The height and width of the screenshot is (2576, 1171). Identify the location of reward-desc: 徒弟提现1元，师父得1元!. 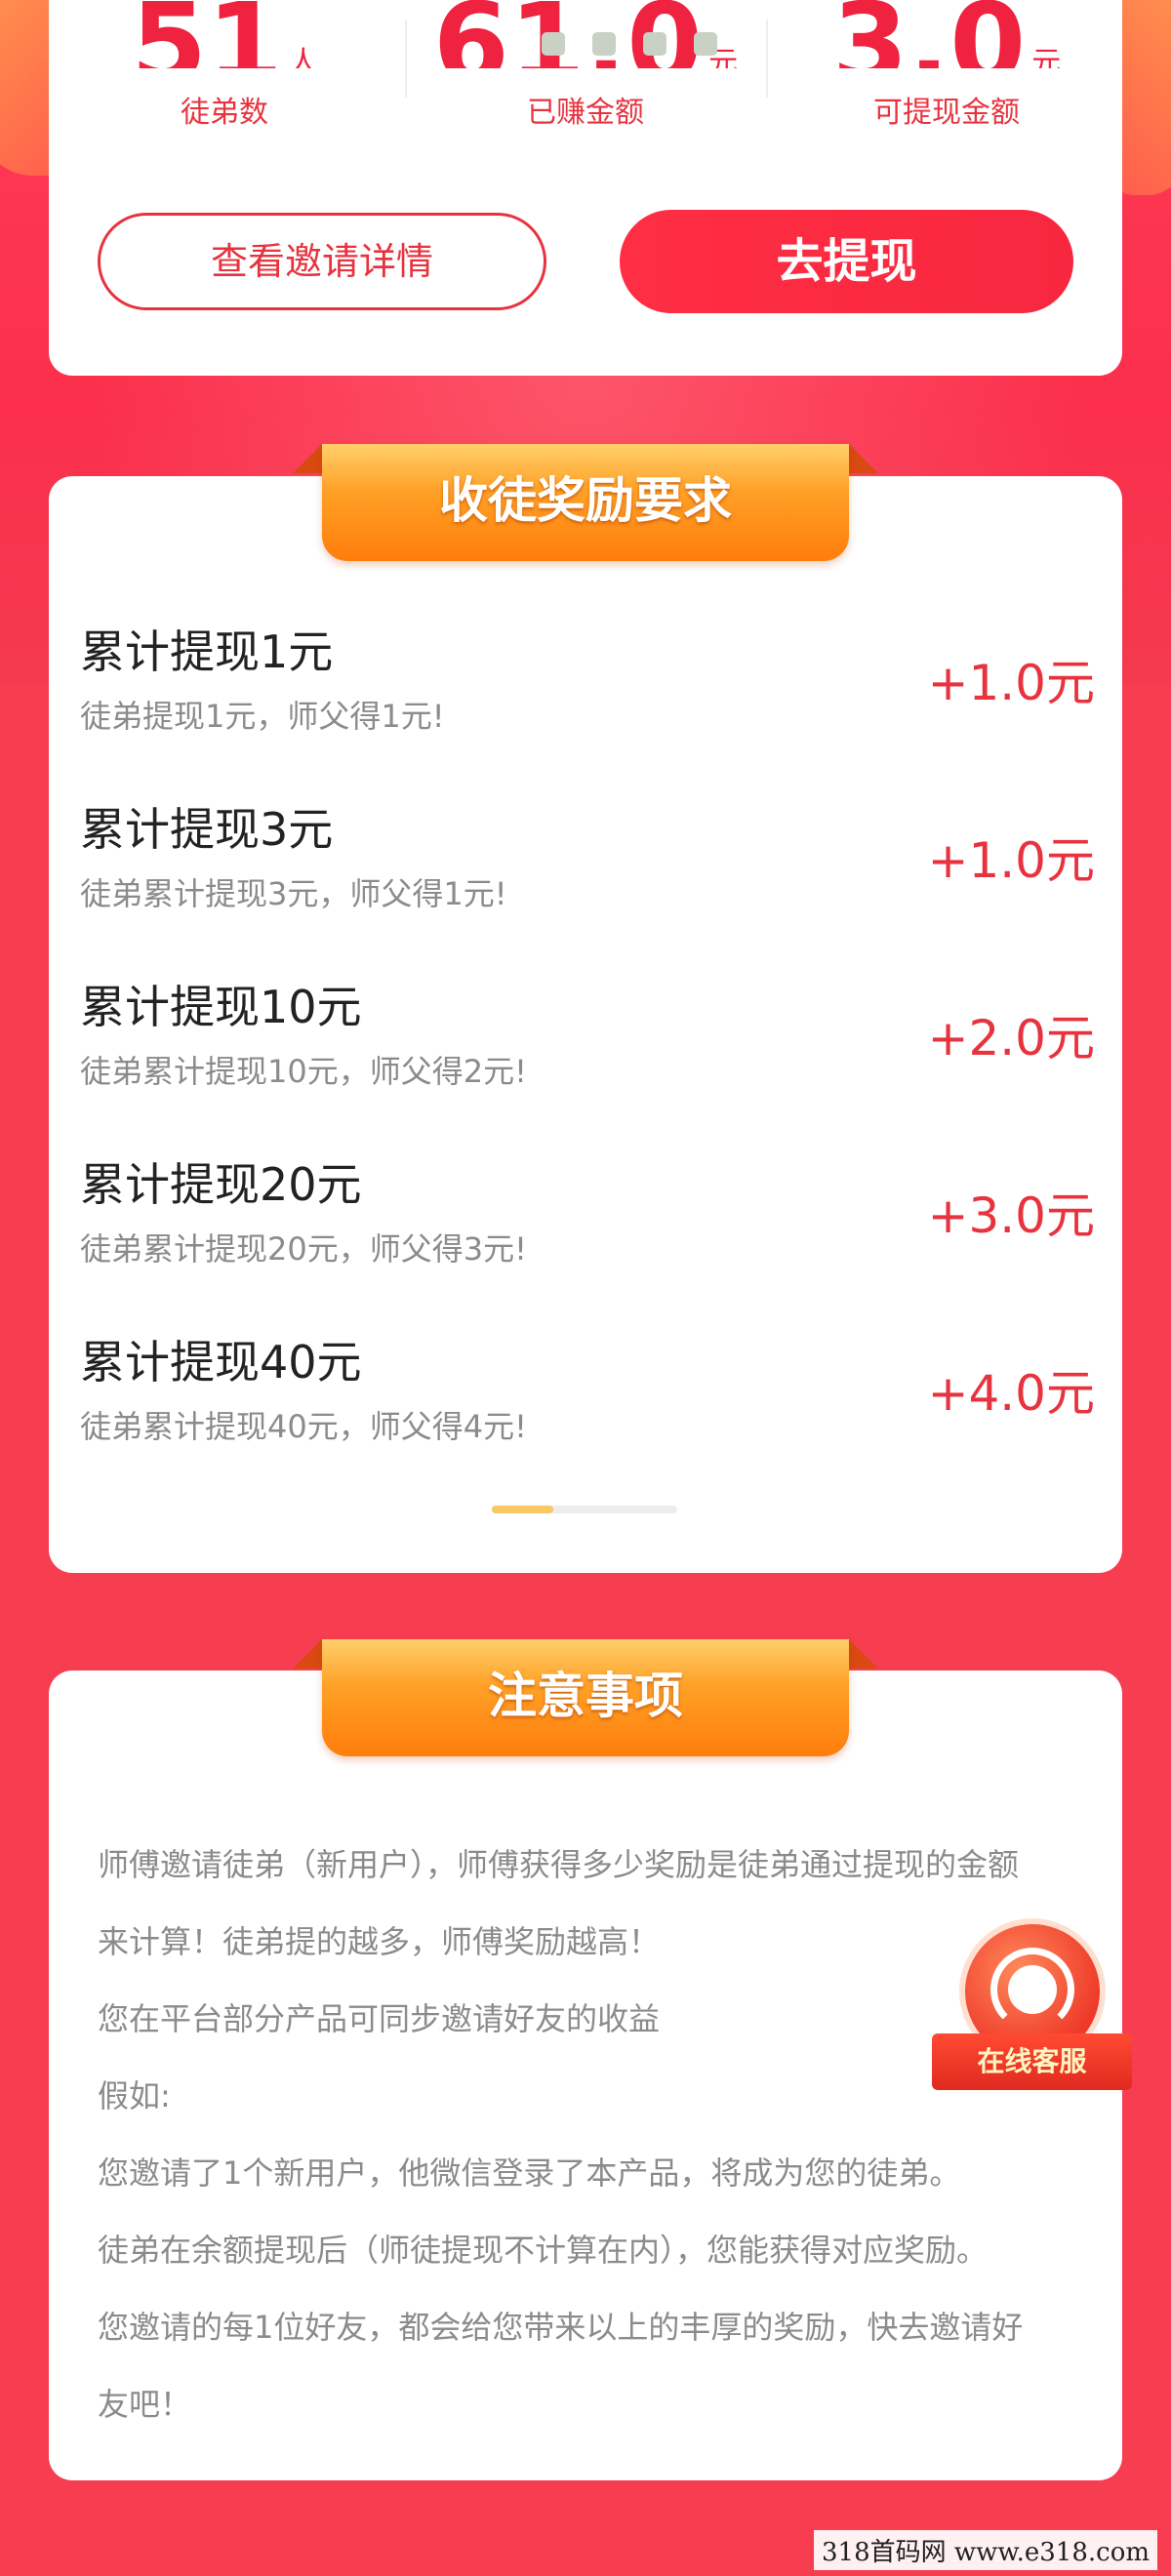
(262, 716).